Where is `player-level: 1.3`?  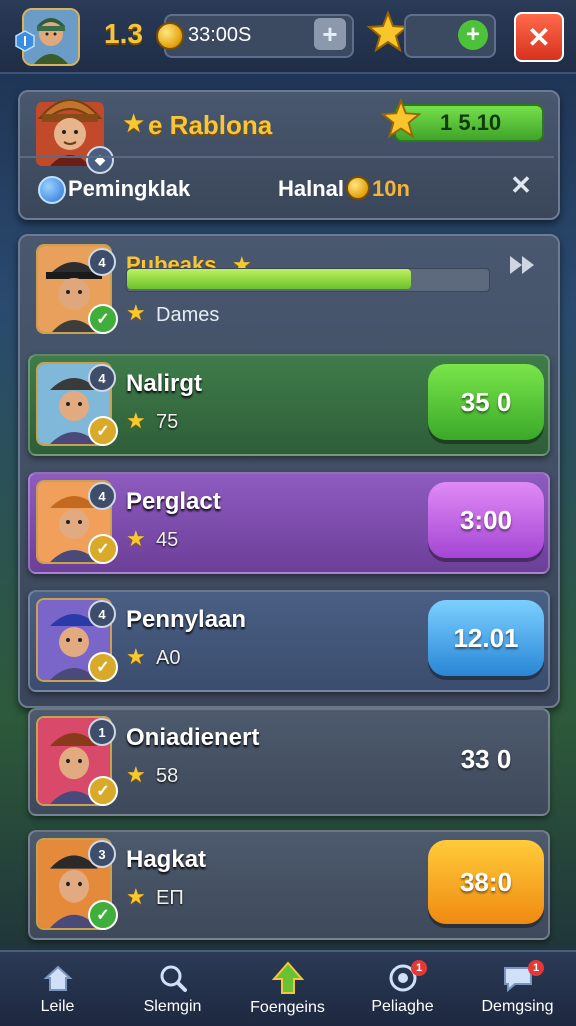 player-level: 1.3 is located at coordinates (123, 33).